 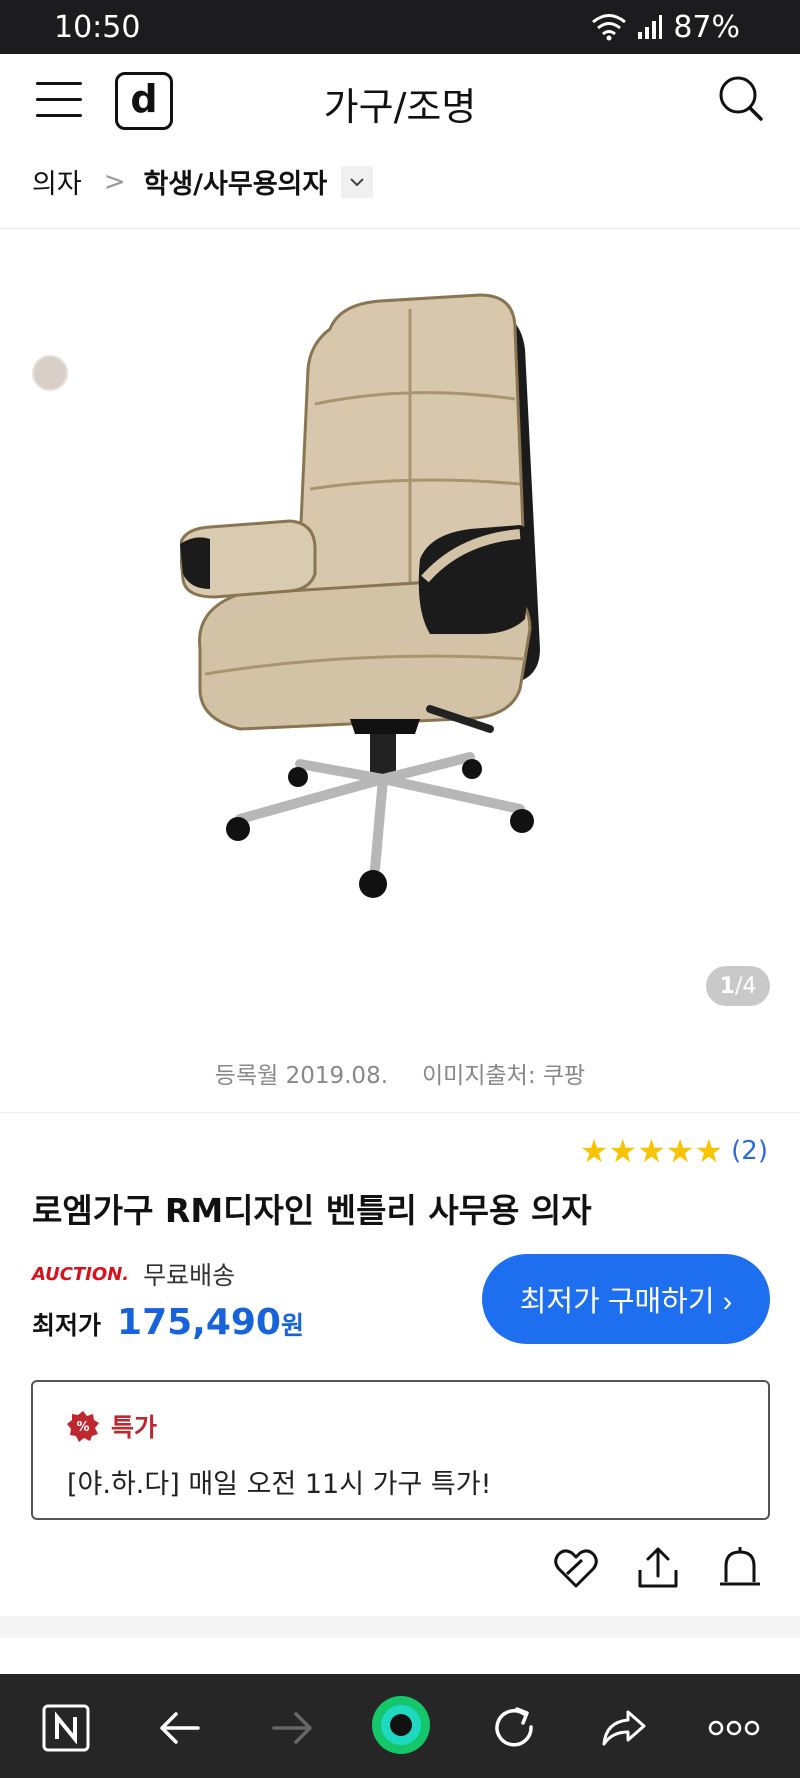 I want to click on wifi-icon, so click(x=609, y=27).